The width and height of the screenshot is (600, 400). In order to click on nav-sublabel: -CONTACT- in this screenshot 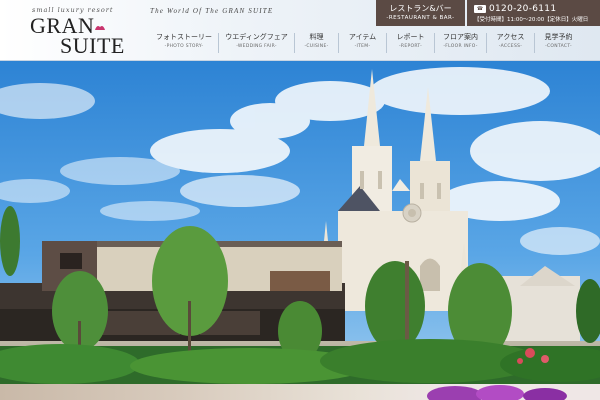, I will do `click(558, 46)`.